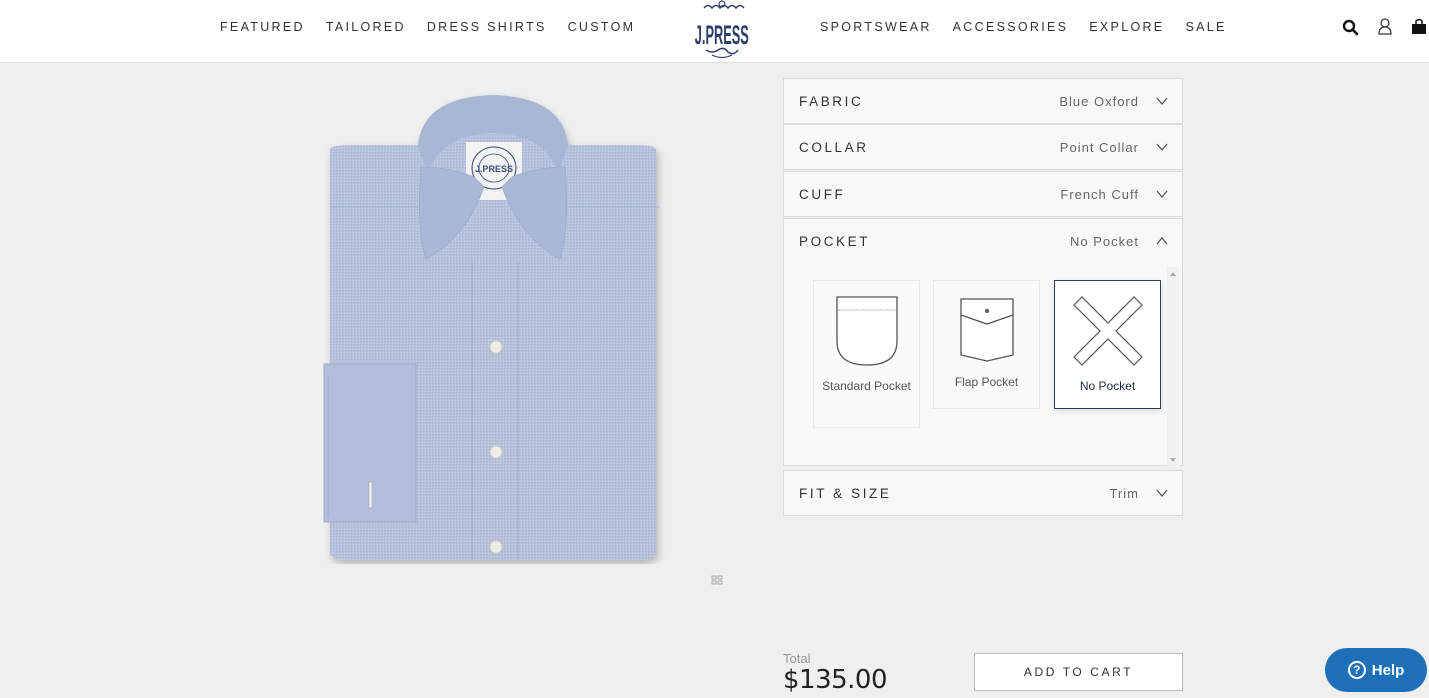 The width and height of the screenshot is (1429, 698). I want to click on logo-icon: J.PRESS, so click(722, 29).